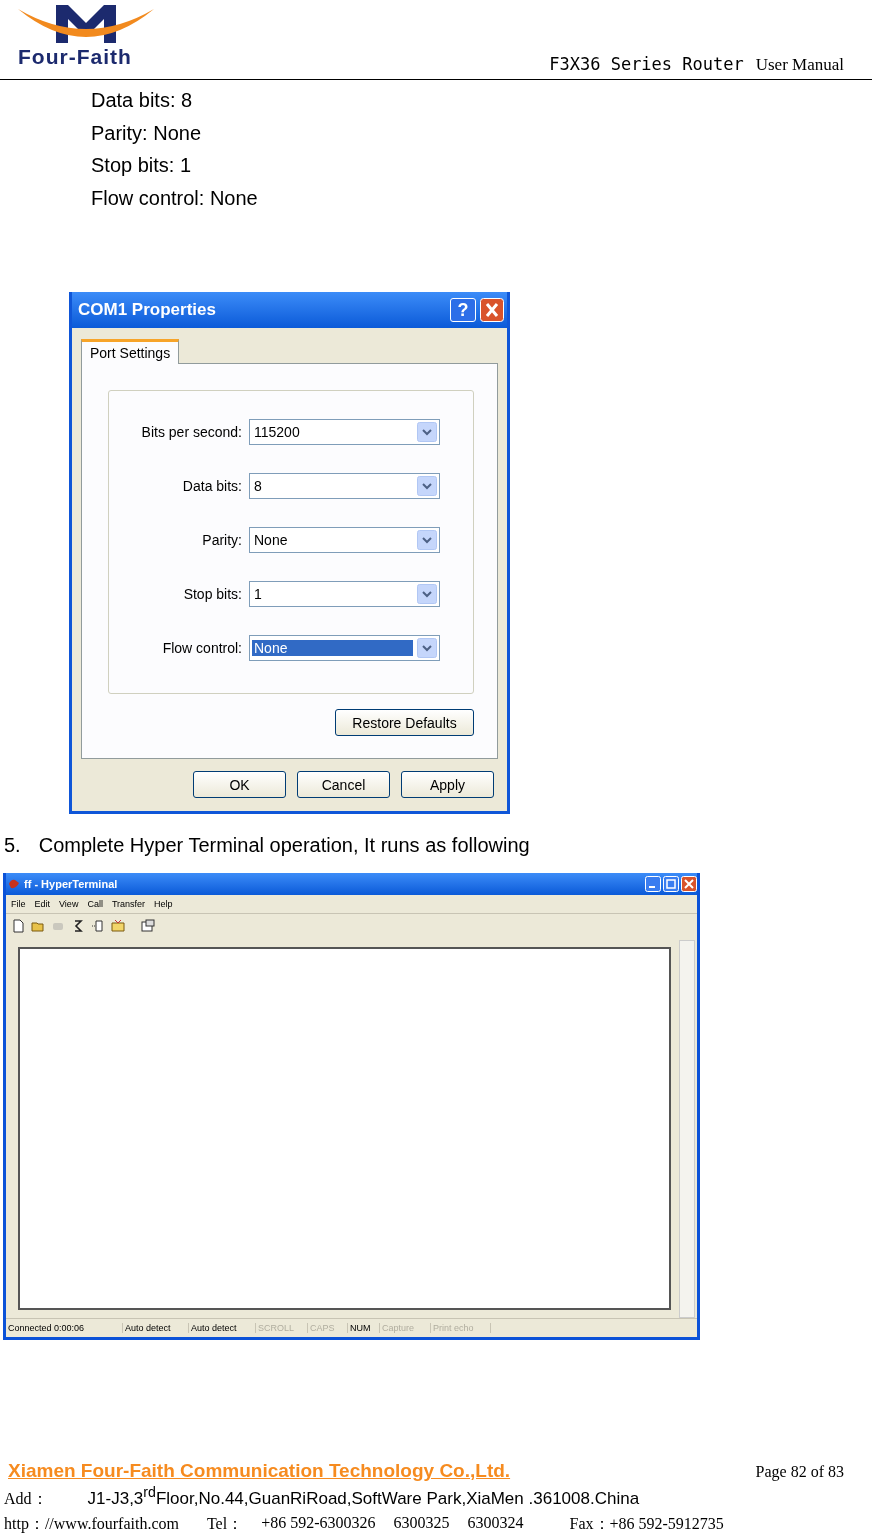  Describe the element at coordinates (421, 1523) in the screenshot. I see `phone-number: 6300325` at that location.